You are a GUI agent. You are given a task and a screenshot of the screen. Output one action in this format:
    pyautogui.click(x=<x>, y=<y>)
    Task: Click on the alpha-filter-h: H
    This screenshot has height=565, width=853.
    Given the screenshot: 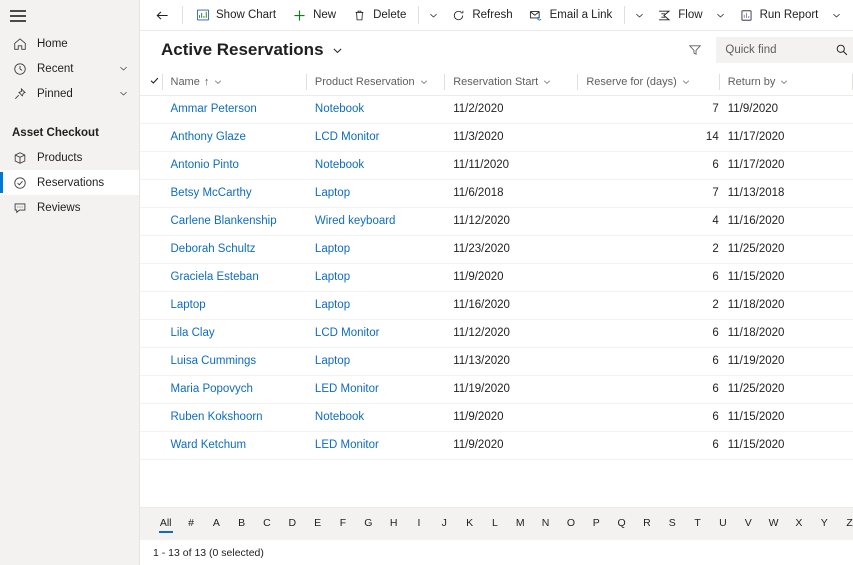 What is the action you would take?
    pyautogui.click(x=393, y=524)
    